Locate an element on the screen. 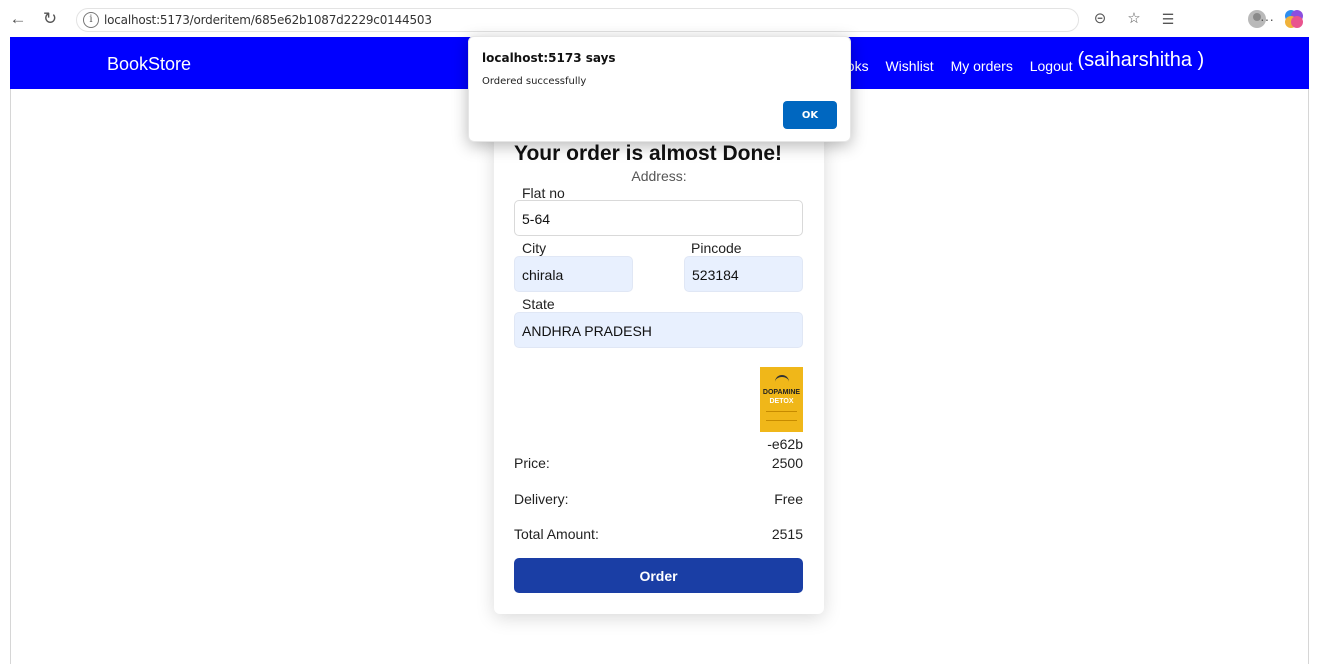 The image size is (1319, 664). city-input: chirala is located at coordinates (573, 274).